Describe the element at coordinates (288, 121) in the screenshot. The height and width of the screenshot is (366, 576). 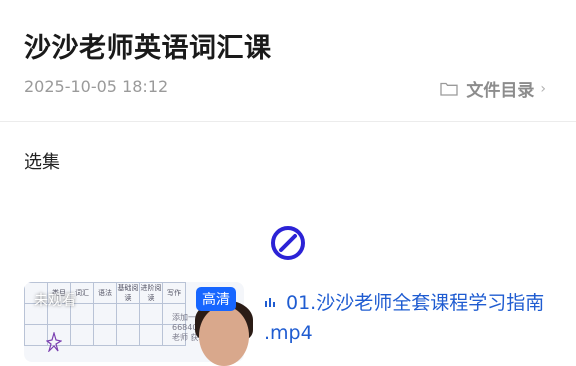
I see `divider` at that location.